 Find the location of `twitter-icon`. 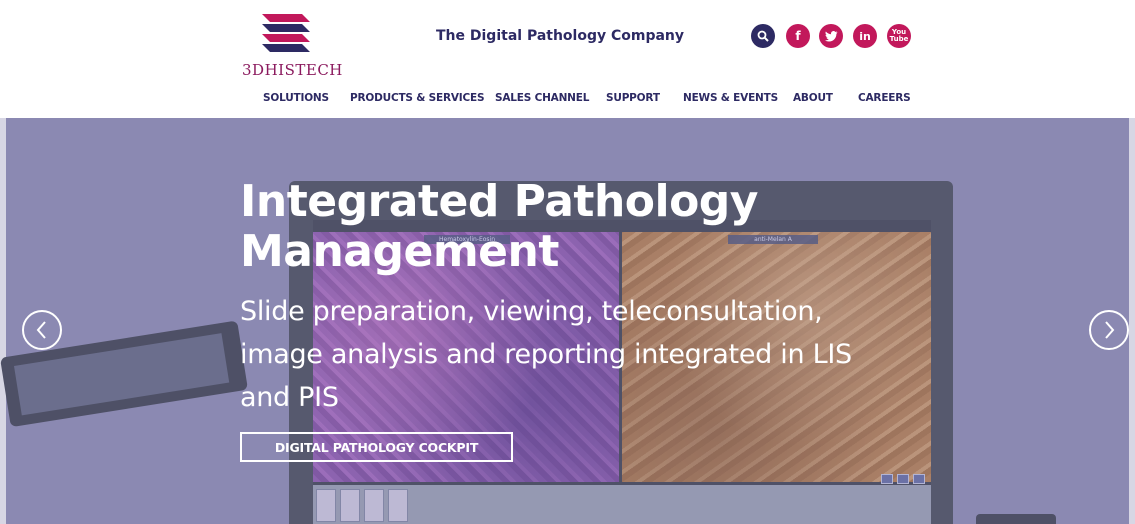

twitter-icon is located at coordinates (830, 35).